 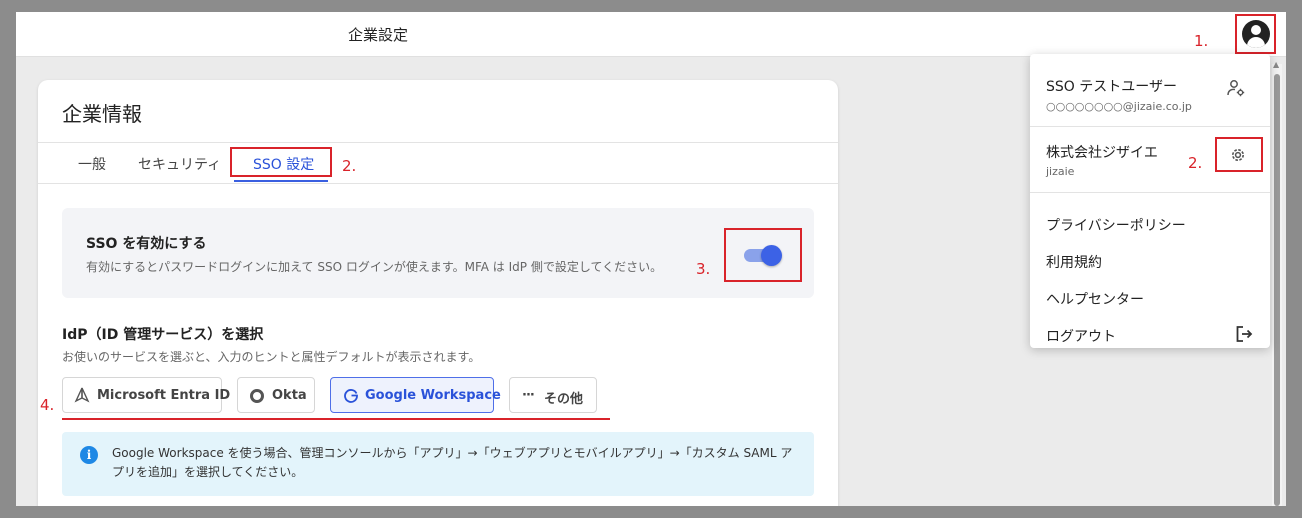 I want to click on tab-bar: 一般 セキュリティ SSO 設定 2., so click(x=438, y=163).